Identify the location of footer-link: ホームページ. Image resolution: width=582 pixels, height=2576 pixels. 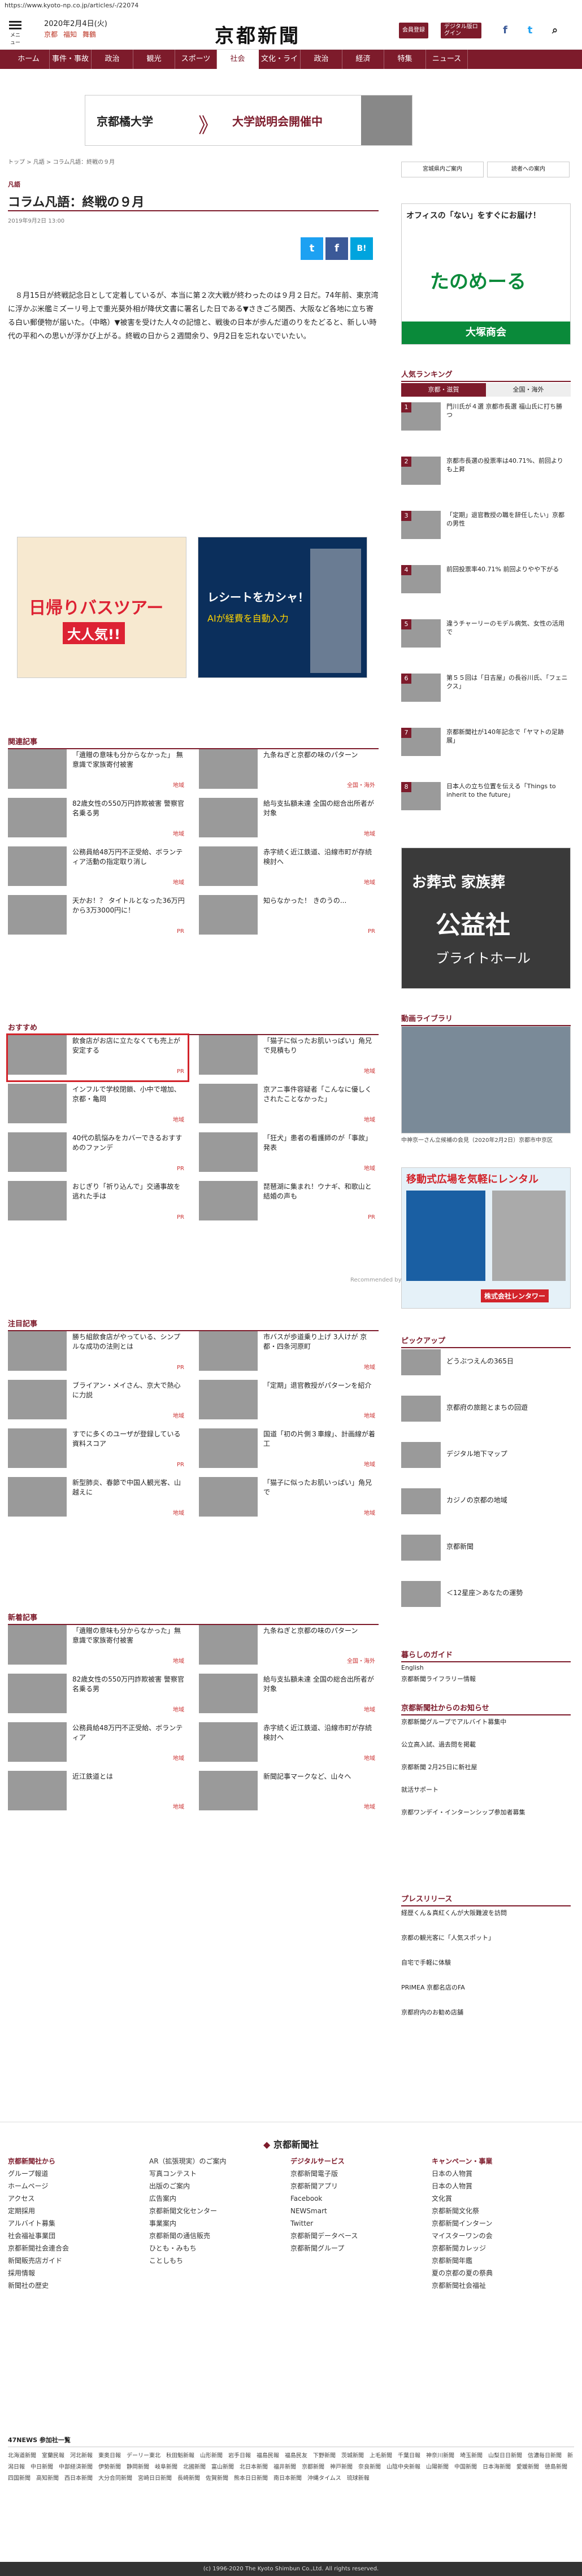
(78, 2186).